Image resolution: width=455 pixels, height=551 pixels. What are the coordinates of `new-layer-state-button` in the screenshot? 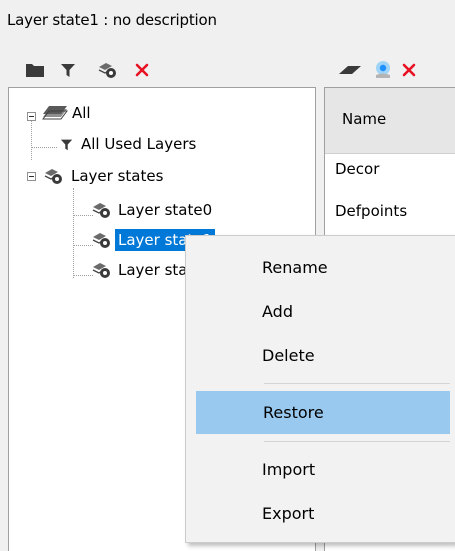 It's located at (108, 70).